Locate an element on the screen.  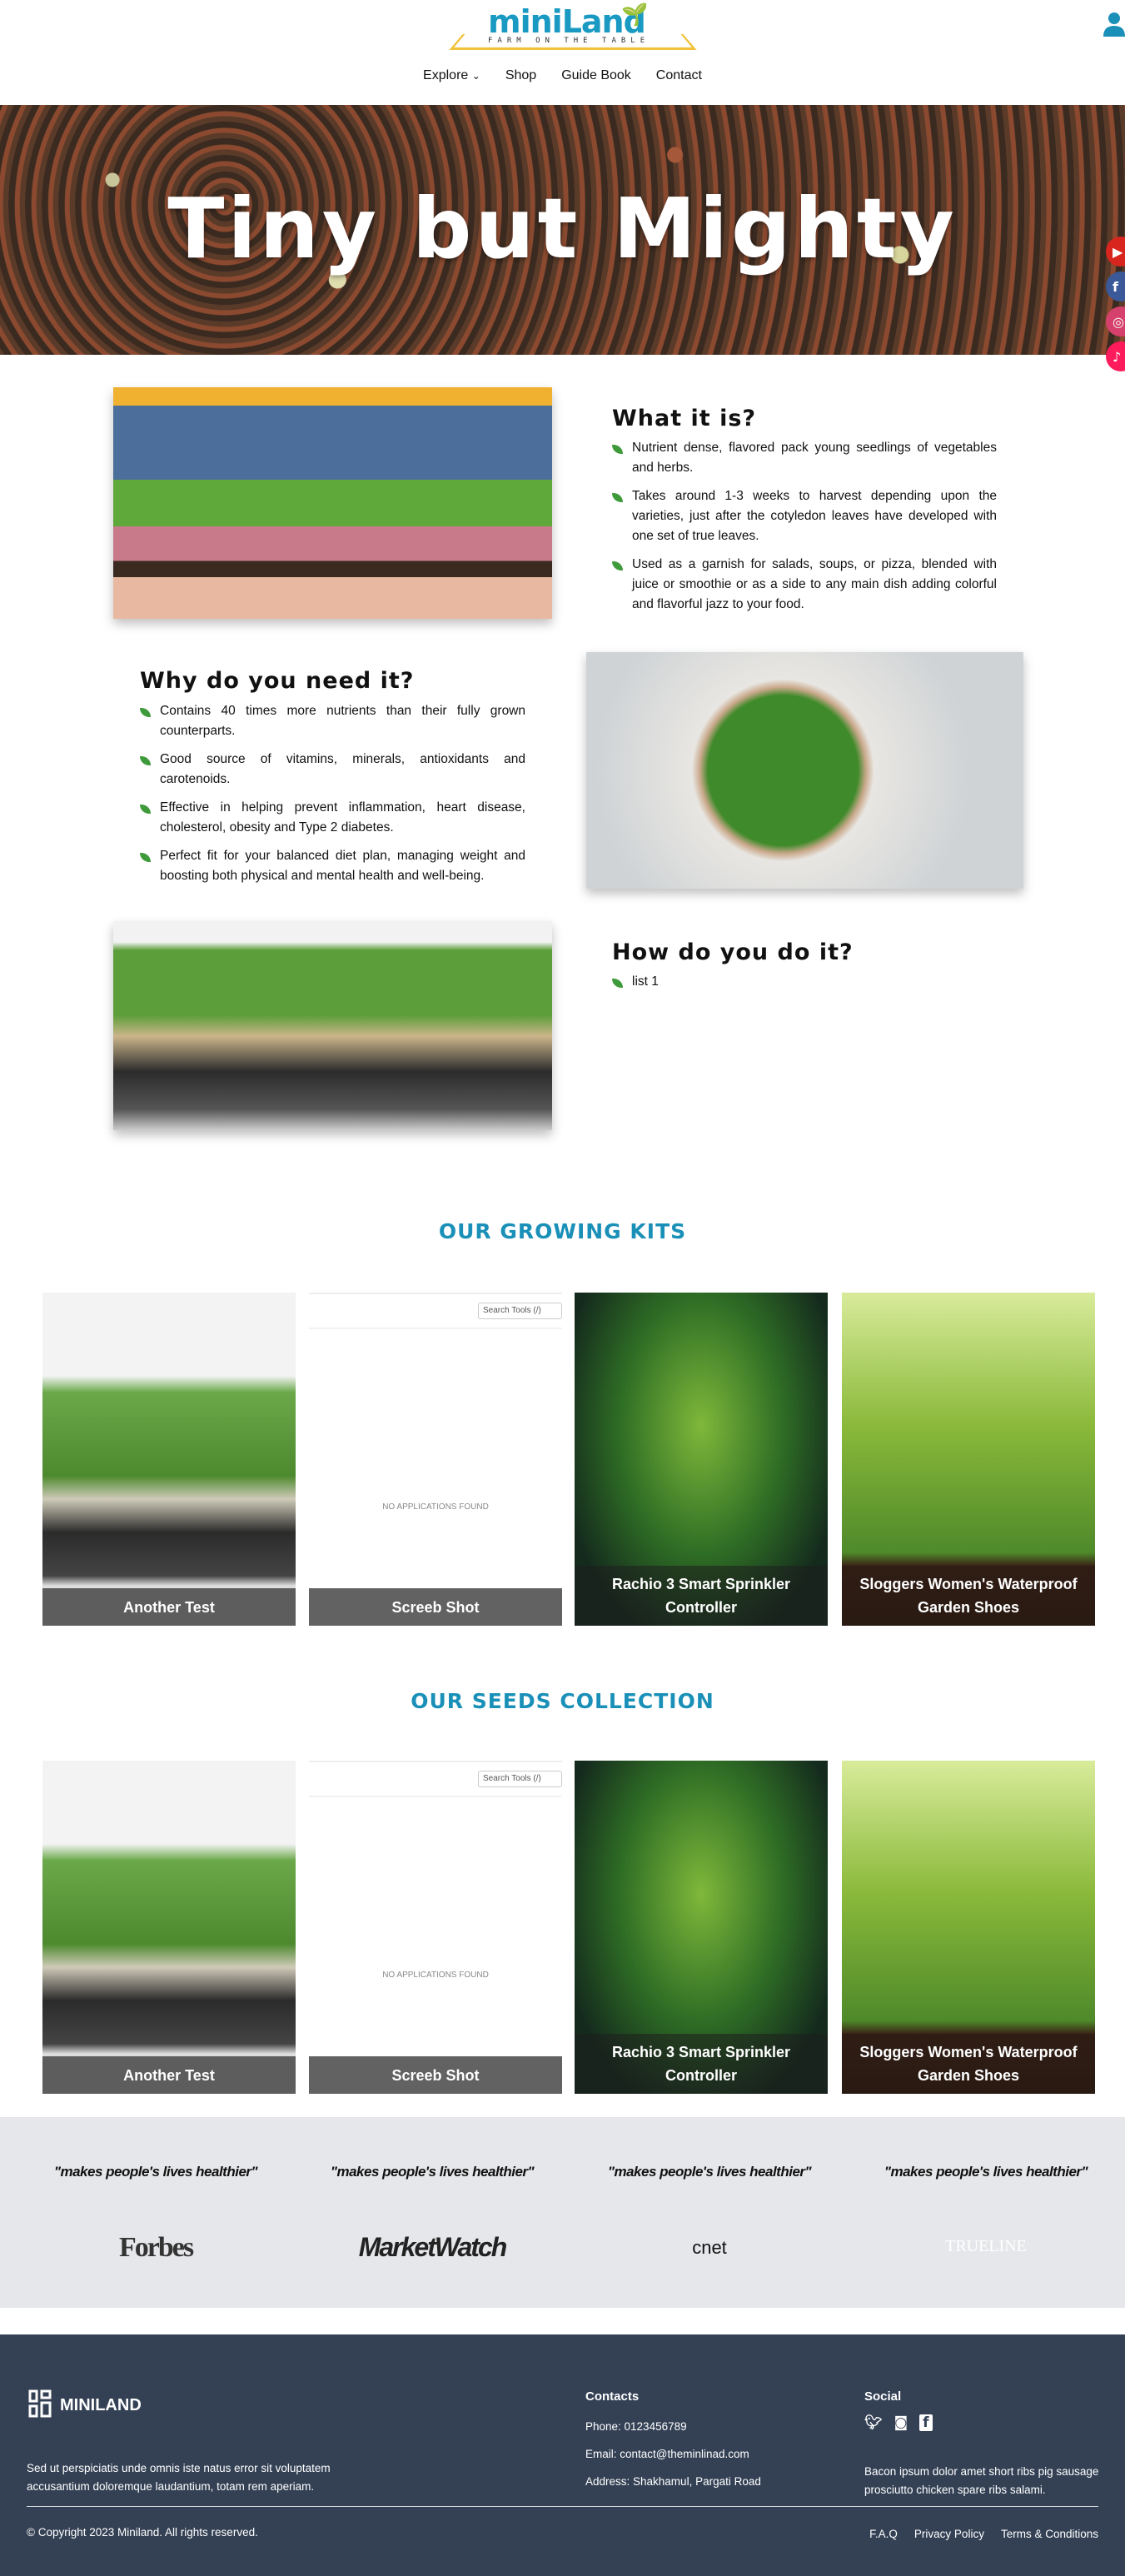
footer-links: F.A.Q Privacy Policy Terms & Conditions is located at coordinates (984, 2534).